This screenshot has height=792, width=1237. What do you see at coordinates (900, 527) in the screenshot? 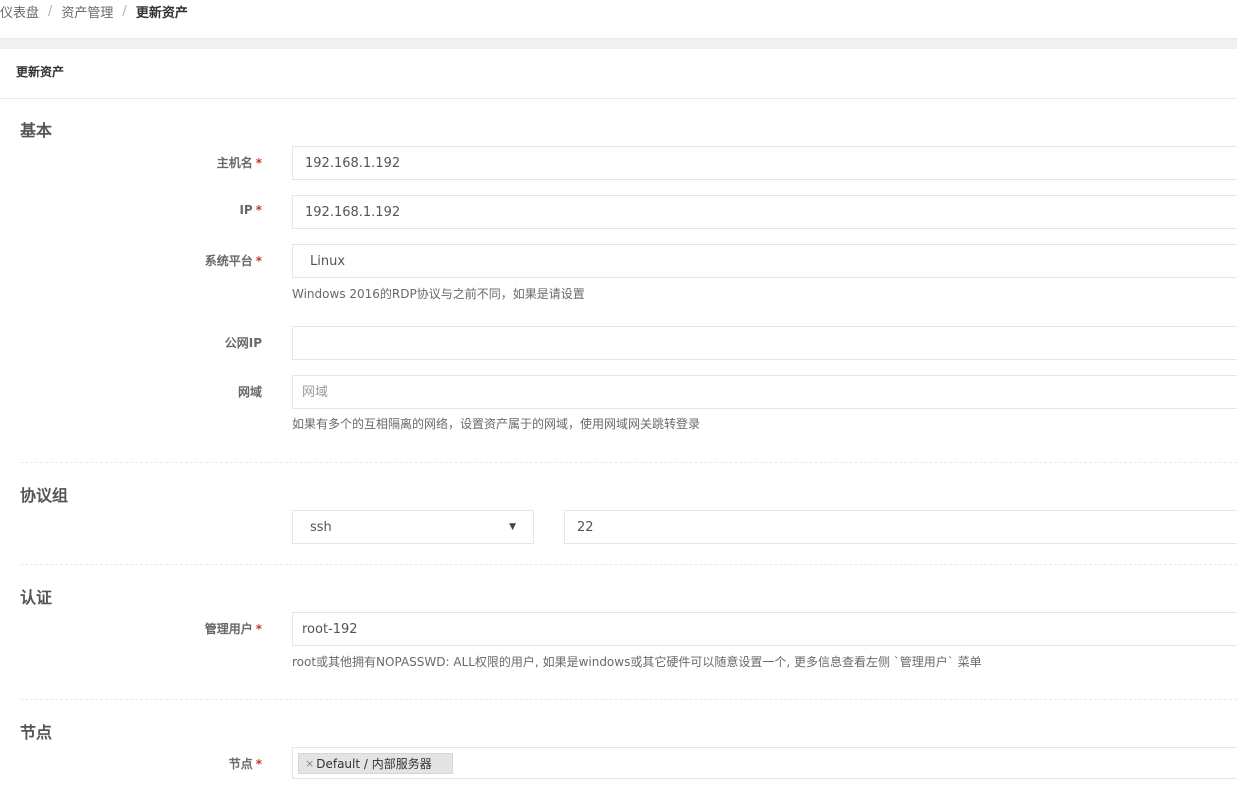
I see `protocol-port-input` at bounding box center [900, 527].